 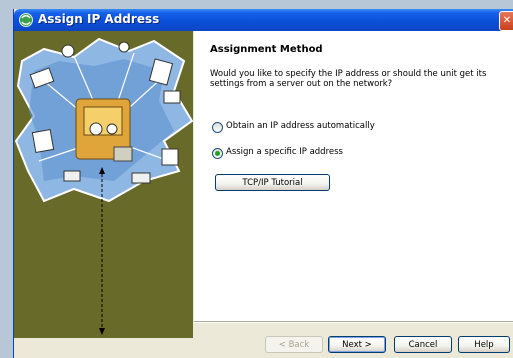 I want to click on page-heading: Assignment Method, so click(x=266, y=49).